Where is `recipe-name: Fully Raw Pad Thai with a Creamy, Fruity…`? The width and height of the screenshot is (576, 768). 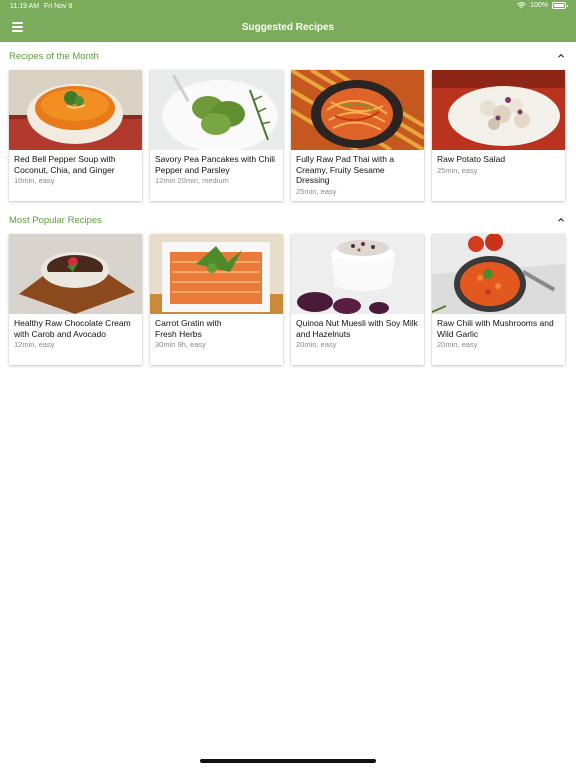 recipe-name: Fully Raw Pad Thai with a Creamy, Fruity… is located at coordinates (345, 169).